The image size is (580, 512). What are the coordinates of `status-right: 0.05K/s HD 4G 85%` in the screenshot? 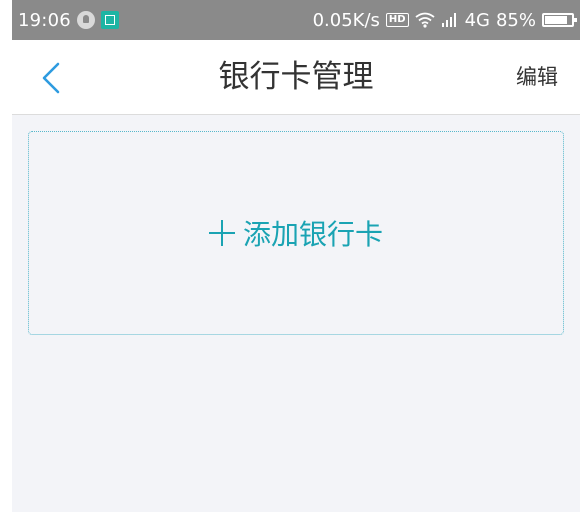 It's located at (444, 20).